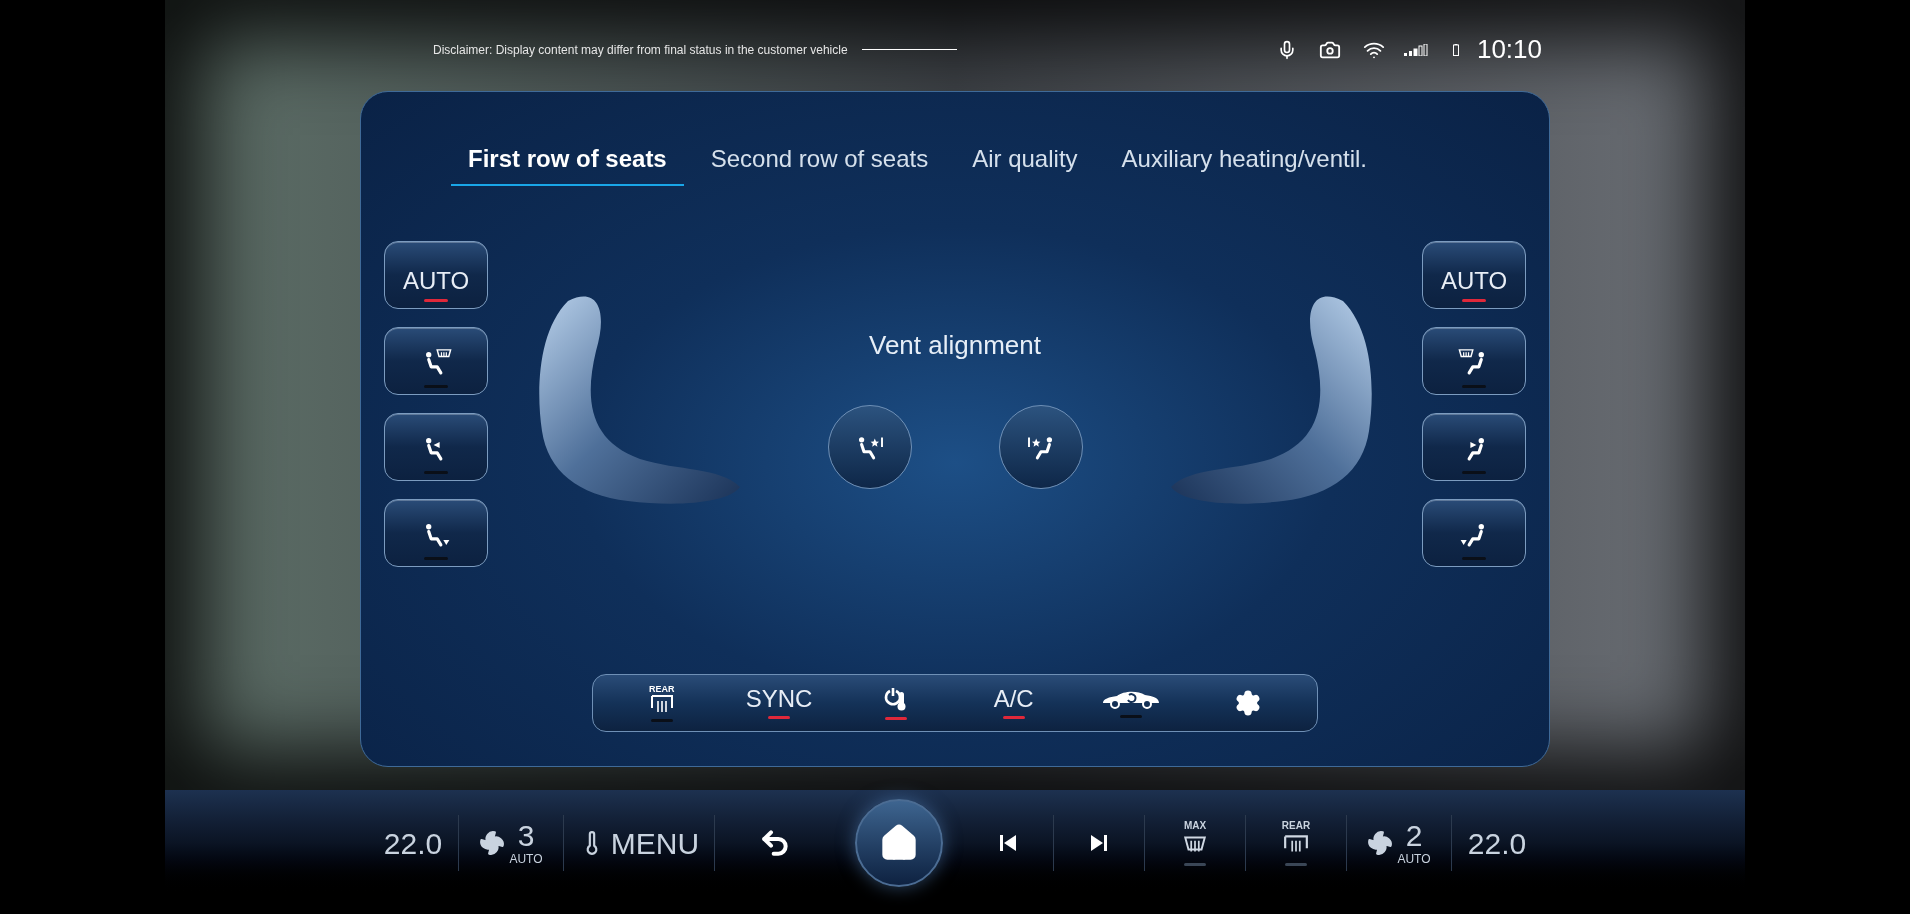  I want to click on signal-strength-icon, so click(1415, 49).